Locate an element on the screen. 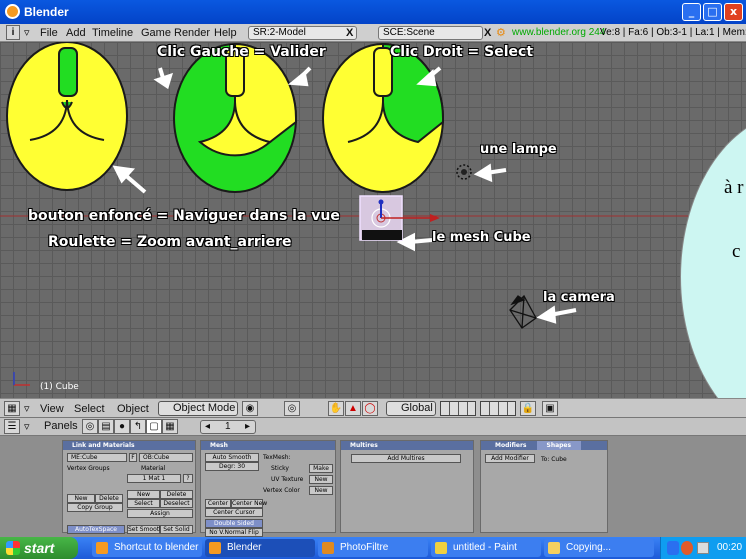 The width and height of the screenshot is (746, 559). mode-selector: Object Mode is located at coordinates (198, 408).